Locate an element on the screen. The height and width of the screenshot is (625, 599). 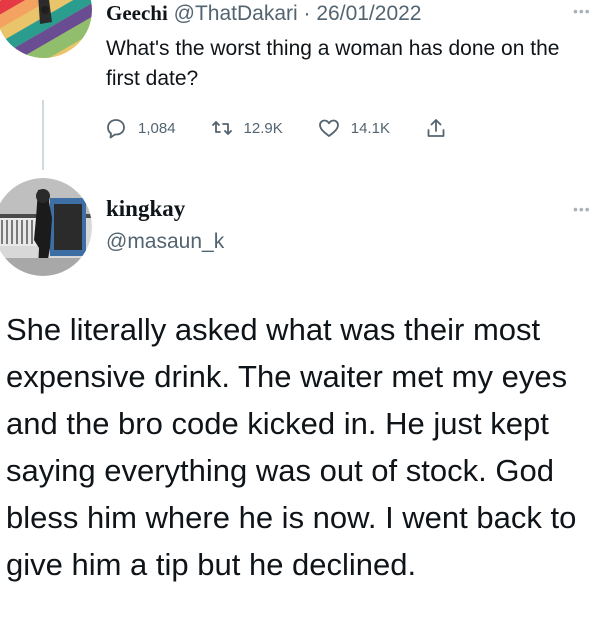
reply-count: 1,084 is located at coordinates (157, 128).